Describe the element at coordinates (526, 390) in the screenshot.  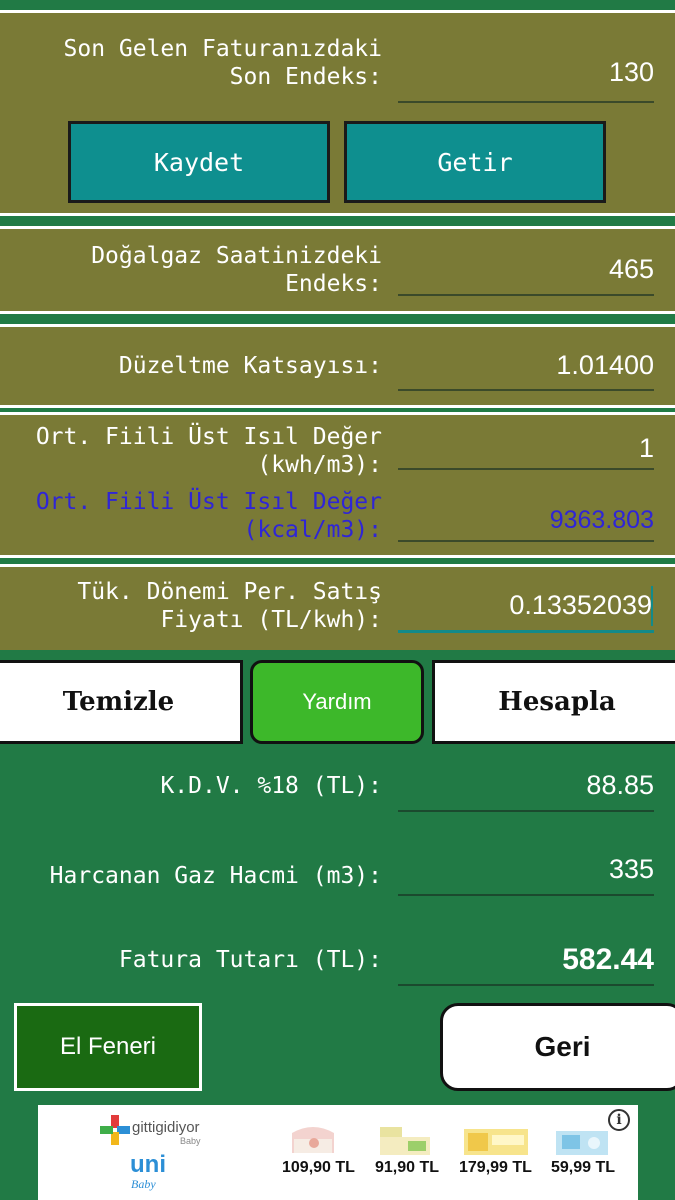
I see `correction-underline` at that location.